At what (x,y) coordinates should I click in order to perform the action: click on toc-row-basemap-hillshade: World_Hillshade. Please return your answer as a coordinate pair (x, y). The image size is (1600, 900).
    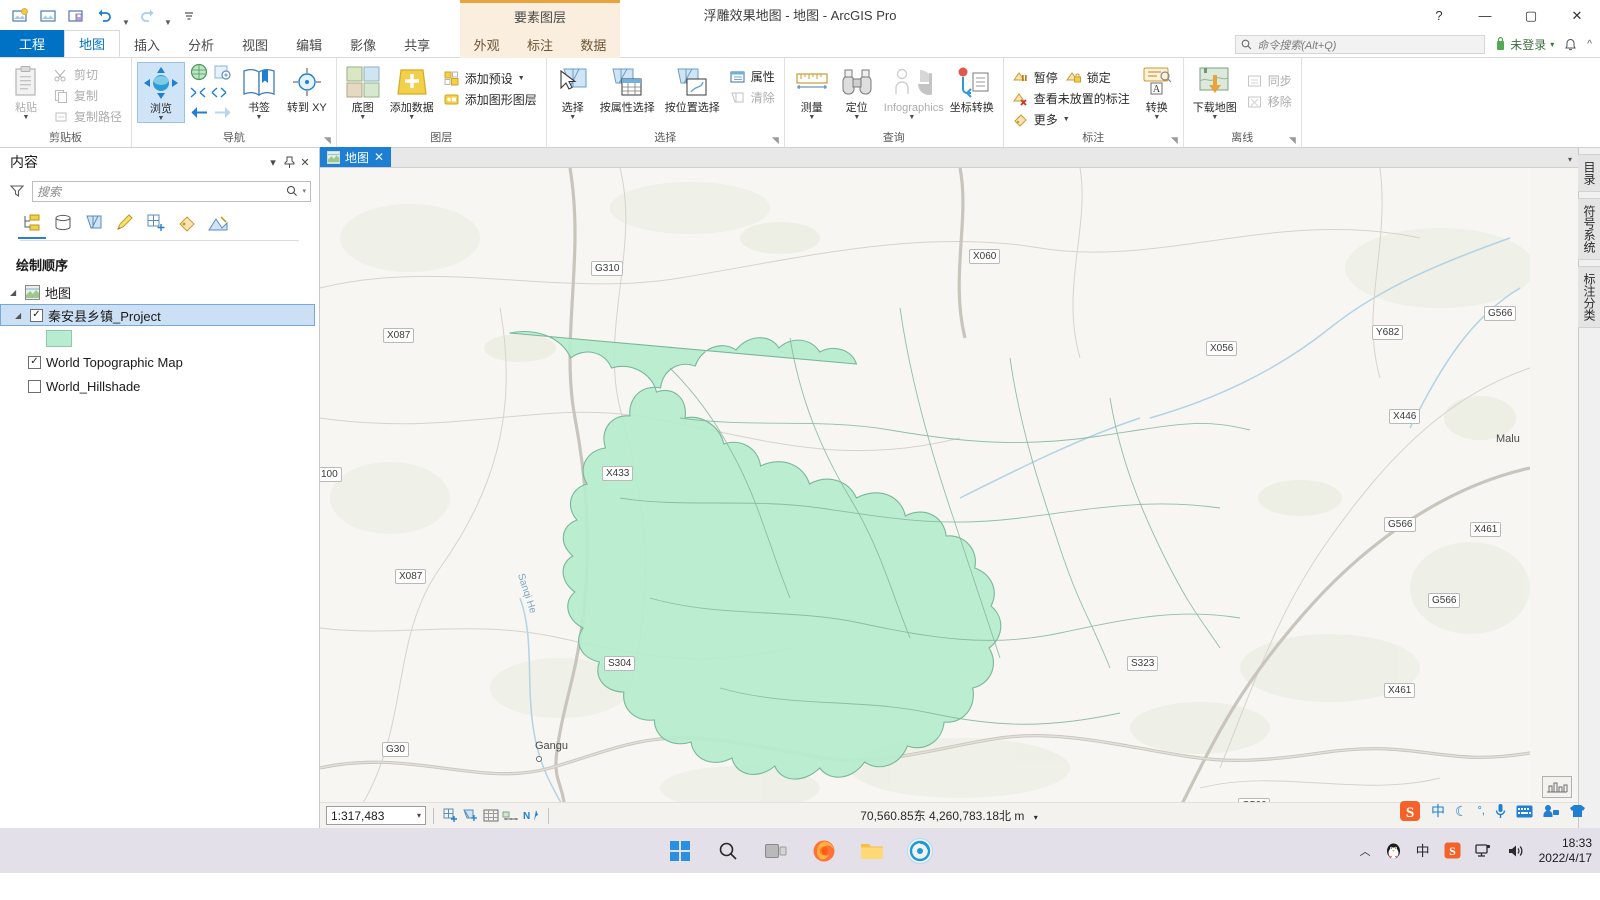
    Looking at the image, I should click on (159, 386).